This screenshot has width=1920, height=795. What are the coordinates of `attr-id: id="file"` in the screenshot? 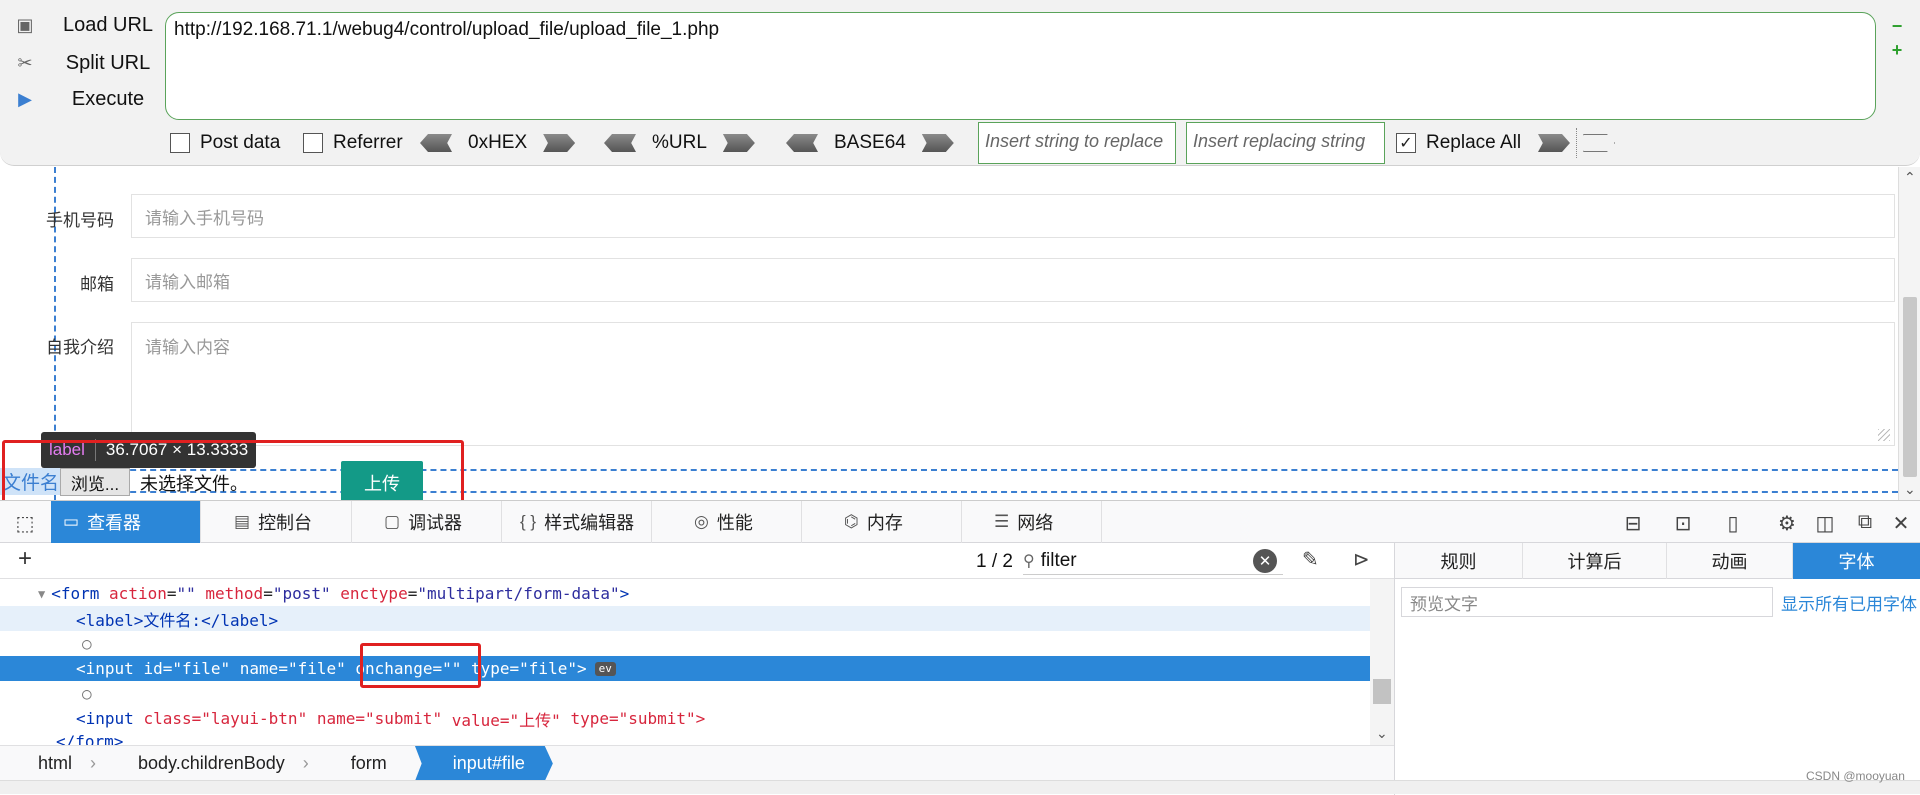 It's located at (187, 668).